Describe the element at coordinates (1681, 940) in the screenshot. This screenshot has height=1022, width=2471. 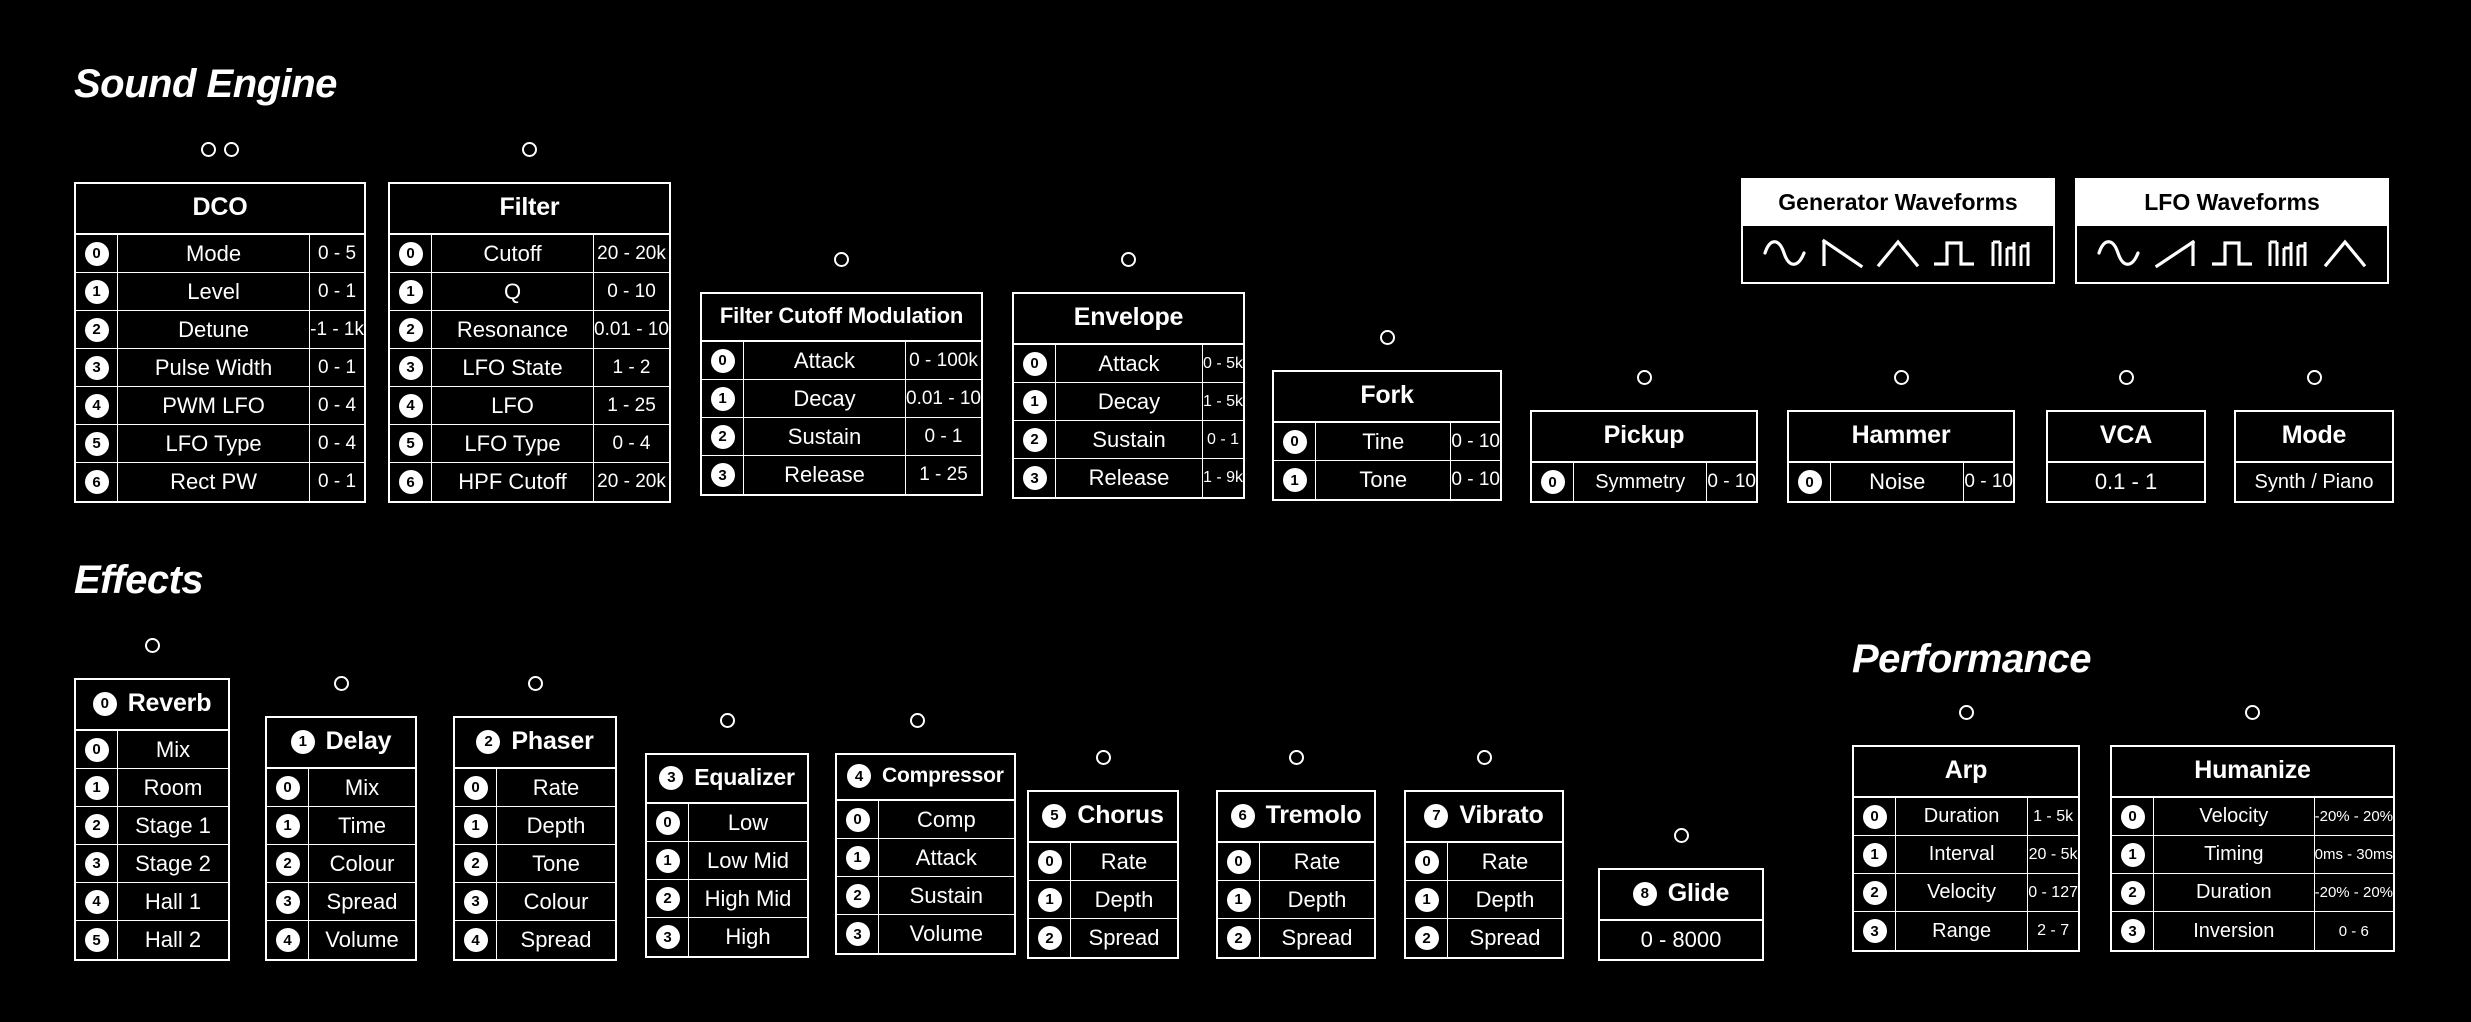
I see `table-row: 0 - 8000` at that location.